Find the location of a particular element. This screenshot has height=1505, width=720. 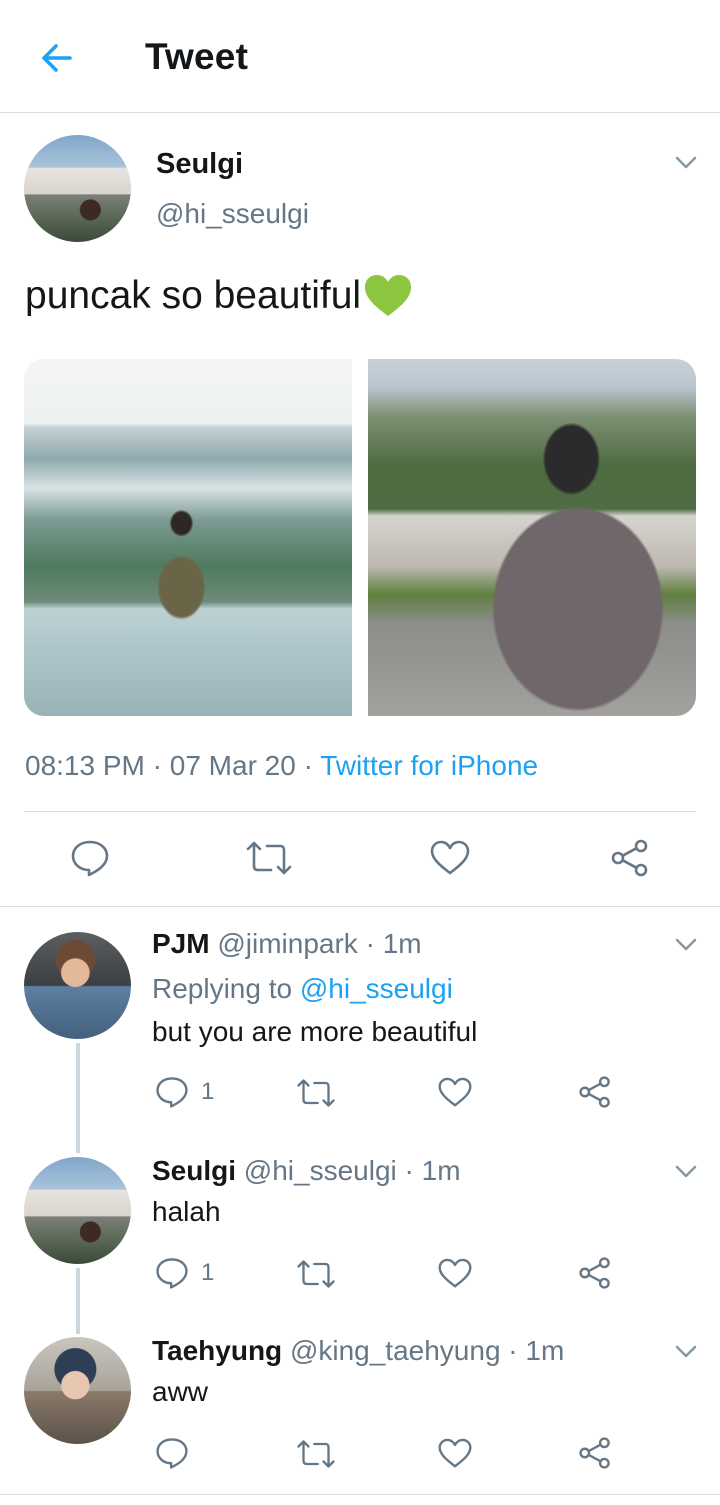

reply-text: aww is located at coordinates (180, 1391).